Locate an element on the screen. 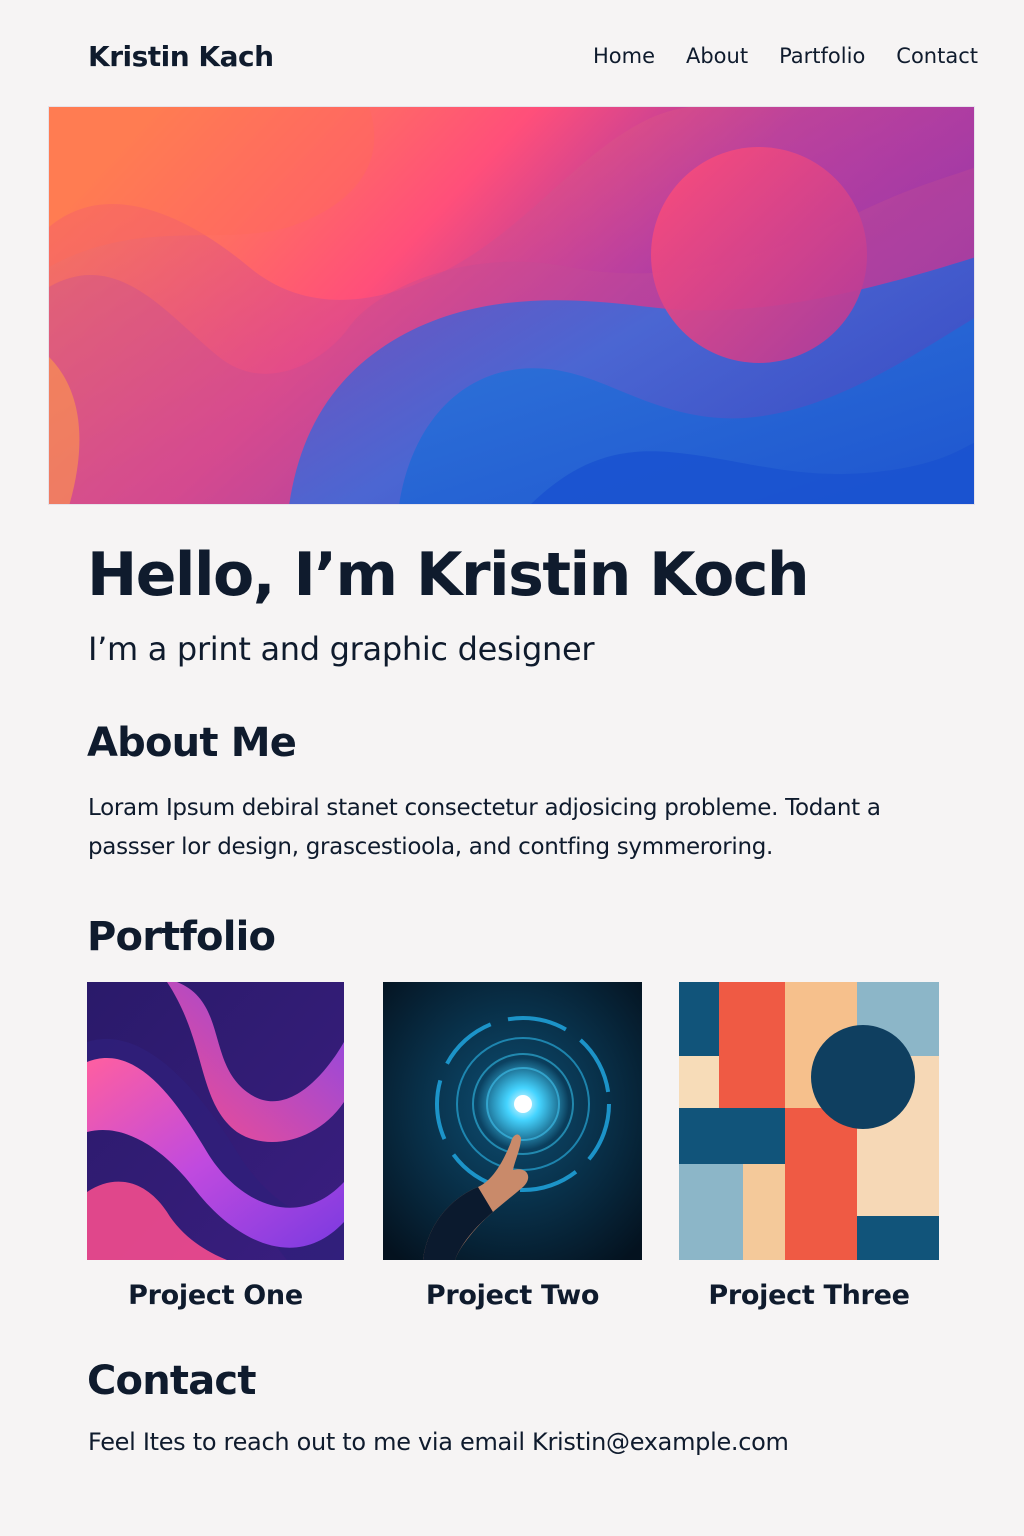 The image size is (1024, 1536). main-nav: Home About Partfolio Contact is located at coordinates (785, 56).